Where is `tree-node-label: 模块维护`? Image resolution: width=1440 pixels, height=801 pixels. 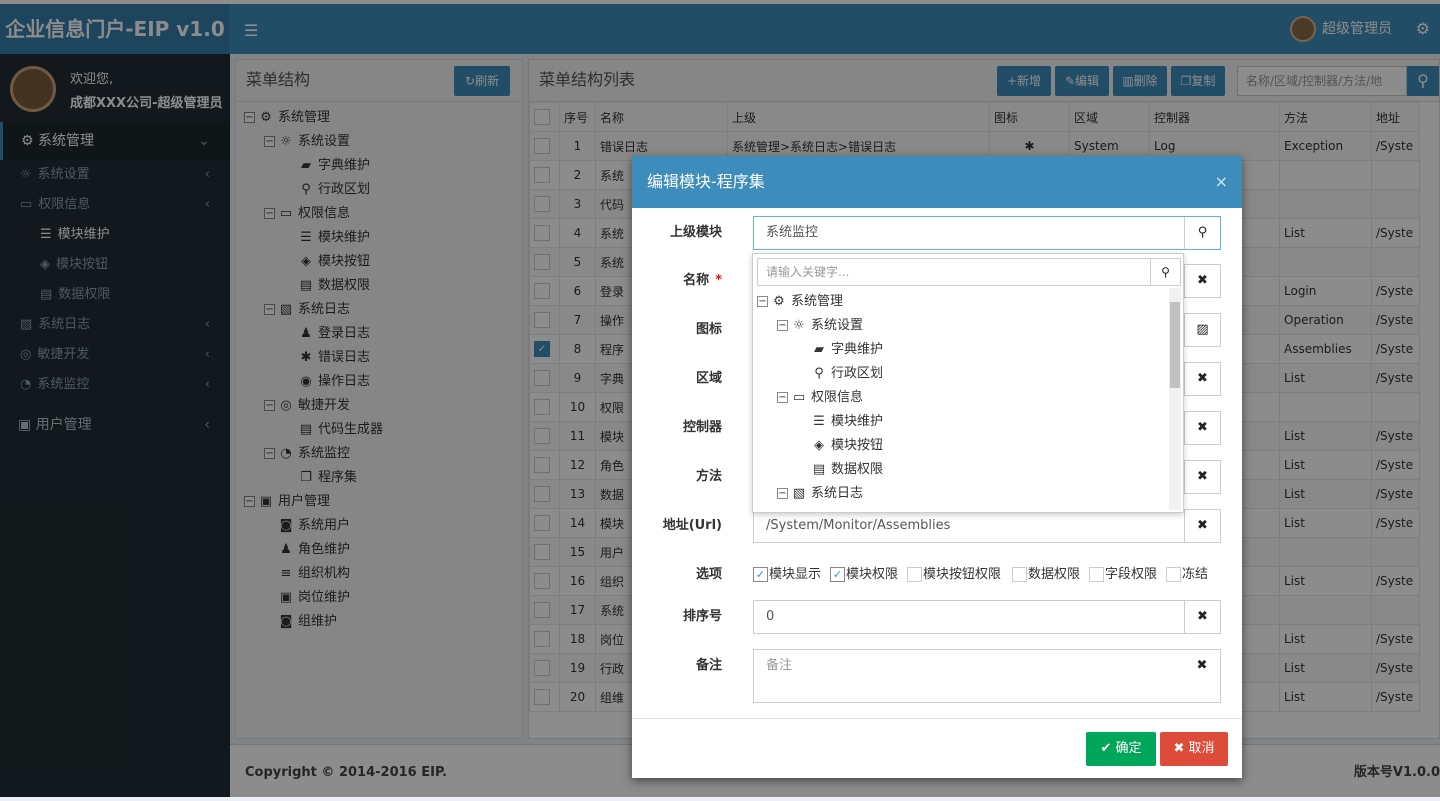
tree-node-label: 模块维护 is located at coordinates (857, 421).